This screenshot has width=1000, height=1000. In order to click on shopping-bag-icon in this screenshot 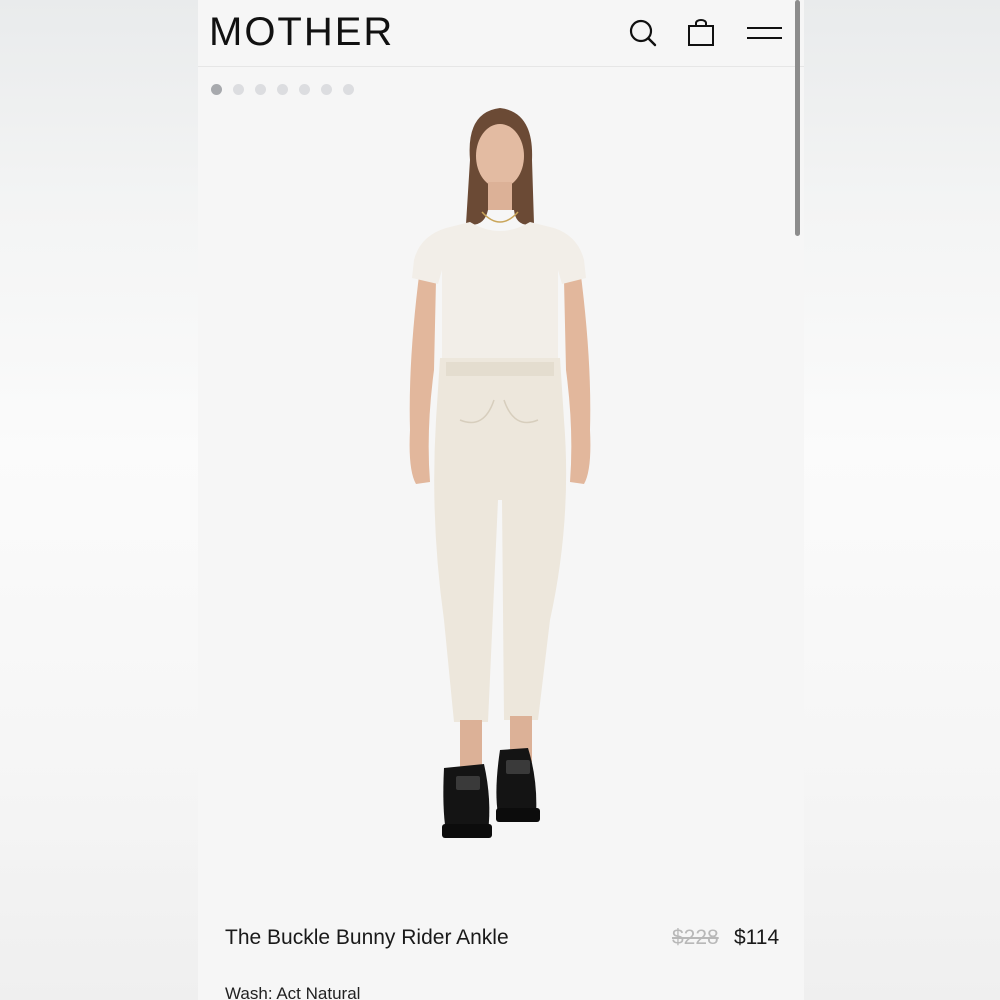, I will do `click(701, 33)`.